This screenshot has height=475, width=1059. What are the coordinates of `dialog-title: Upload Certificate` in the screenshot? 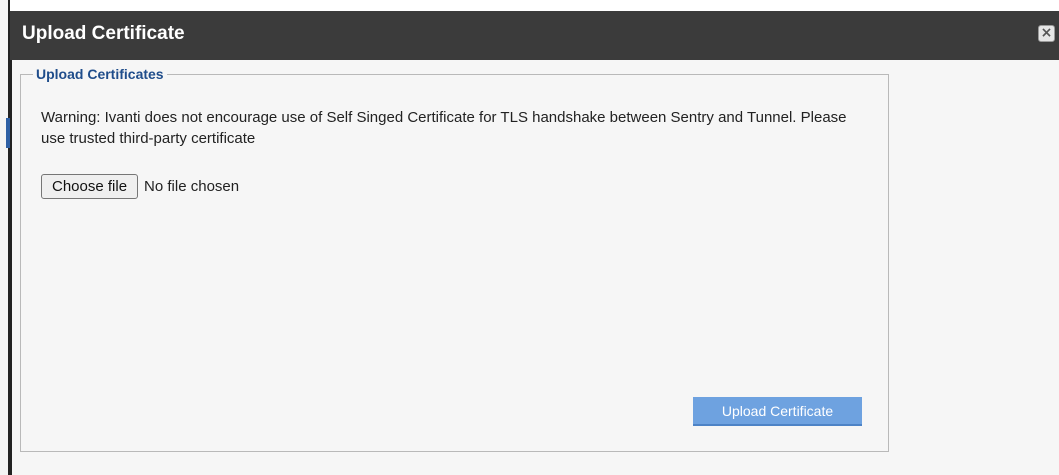 It's located at (103, 33).